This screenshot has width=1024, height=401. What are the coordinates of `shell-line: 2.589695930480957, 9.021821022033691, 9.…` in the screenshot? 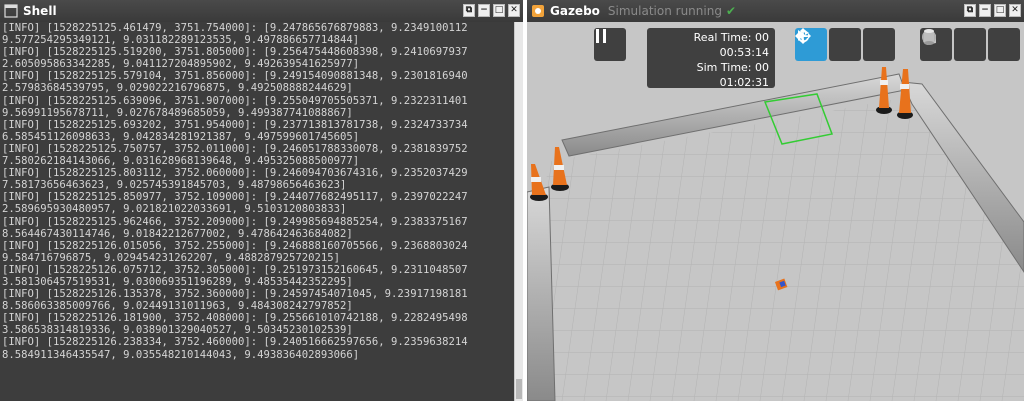 It's located at (174, 209).